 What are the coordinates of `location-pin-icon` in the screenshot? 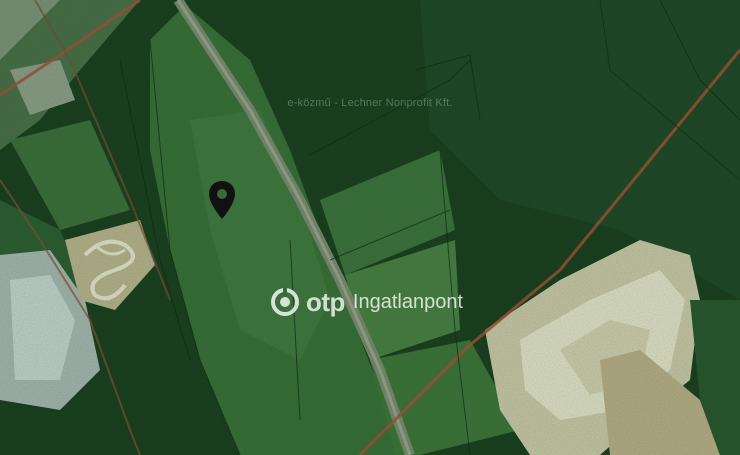 It's located at (222, 200).